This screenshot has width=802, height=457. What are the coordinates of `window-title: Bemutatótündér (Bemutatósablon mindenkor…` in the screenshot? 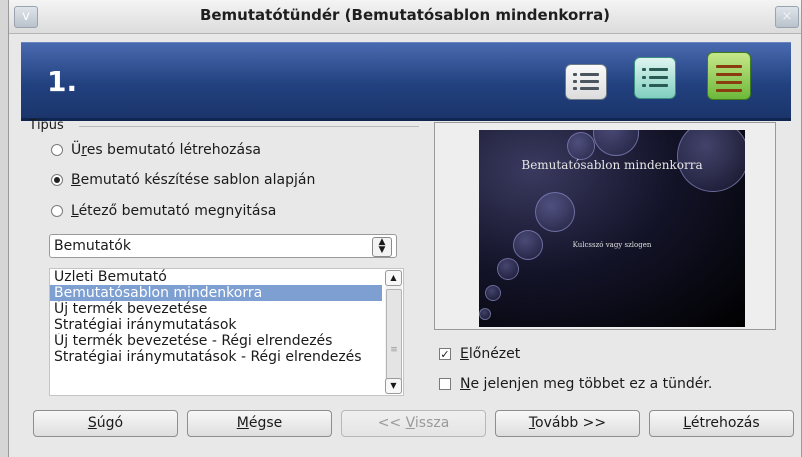 It's located at (405, 15).